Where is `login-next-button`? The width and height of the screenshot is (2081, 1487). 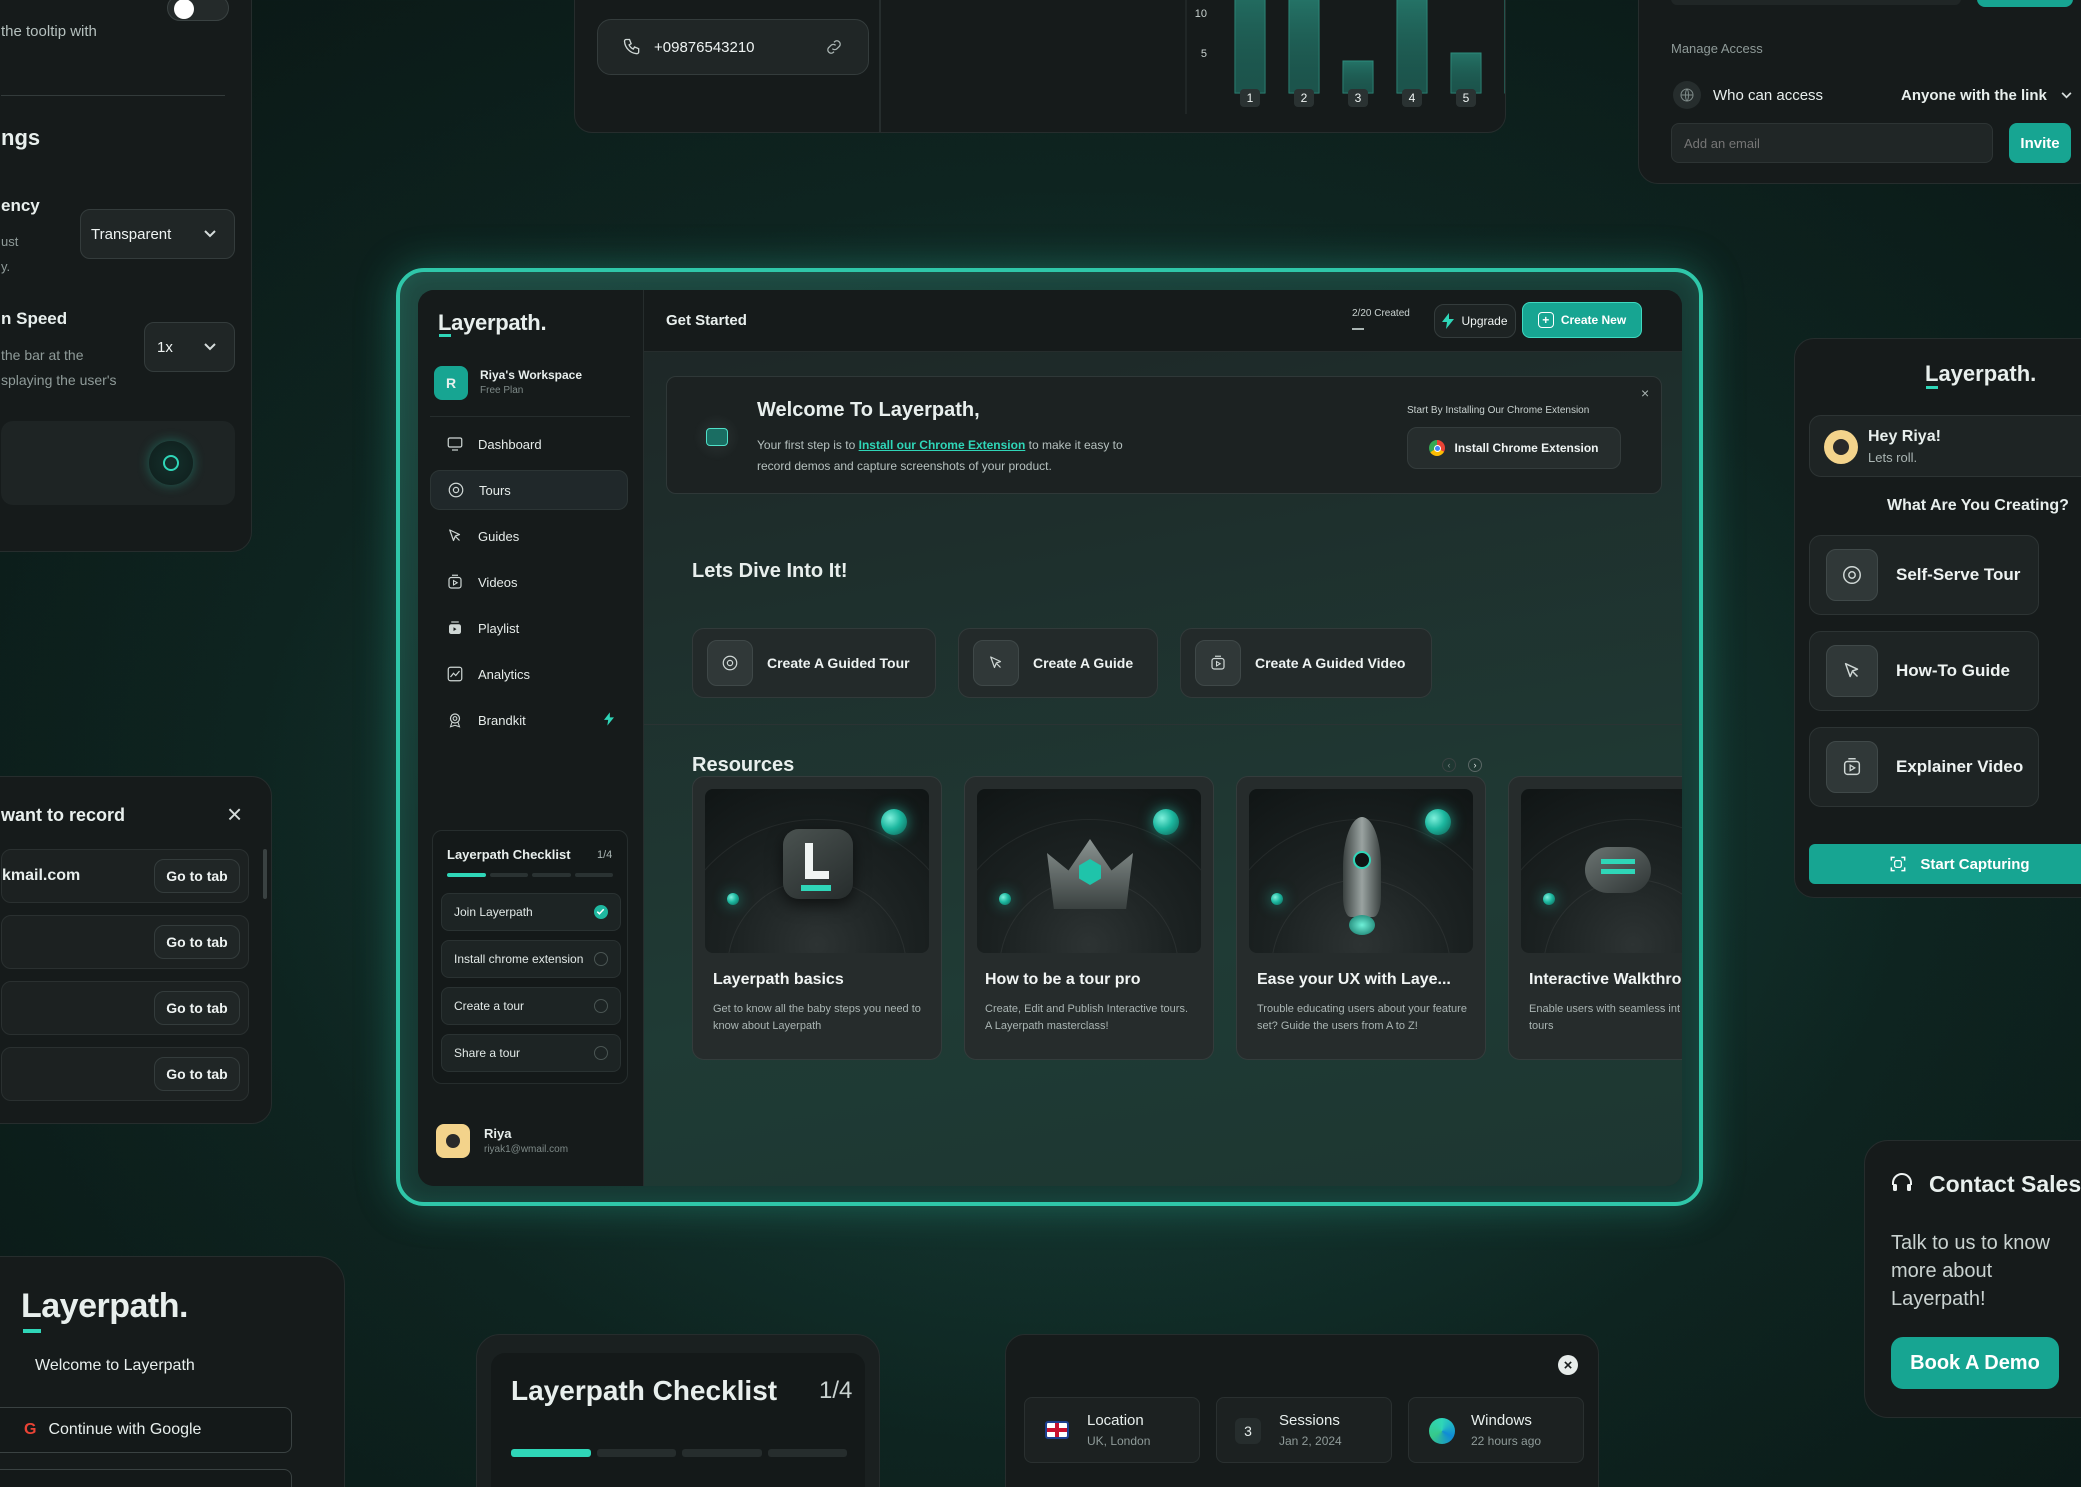 login-next-button is located at coordinates (146, 1478).